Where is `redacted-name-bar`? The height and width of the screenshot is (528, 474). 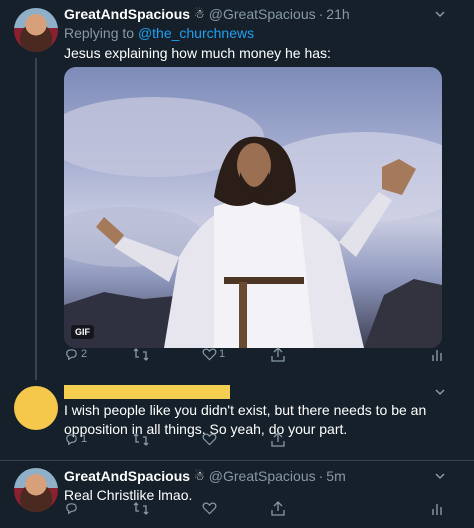
redacted-name-bar is located at coordinates (147, 392).